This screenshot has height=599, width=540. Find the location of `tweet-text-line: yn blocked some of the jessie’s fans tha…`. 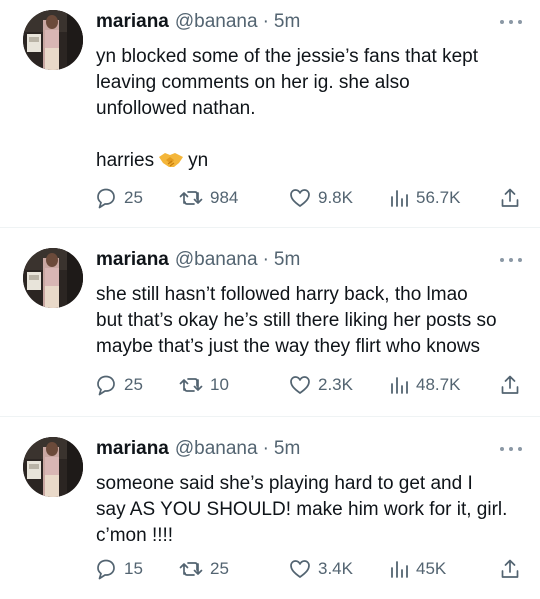

tweet-text-line: yn blocked some of the jessie’s fans tha… is located at coordinates (287, 56).